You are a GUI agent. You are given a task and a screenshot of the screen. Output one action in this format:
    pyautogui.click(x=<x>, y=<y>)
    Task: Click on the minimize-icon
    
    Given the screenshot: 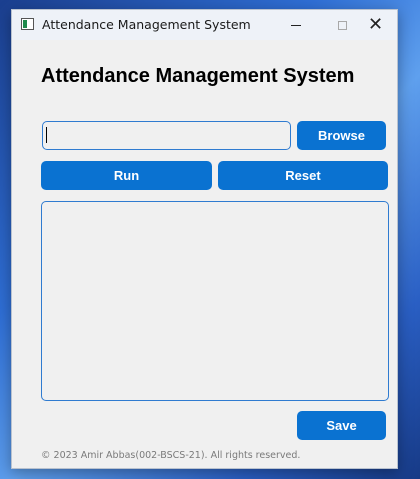 What is the action you would take?
    pyautogui.click(x=296, y=25)
    